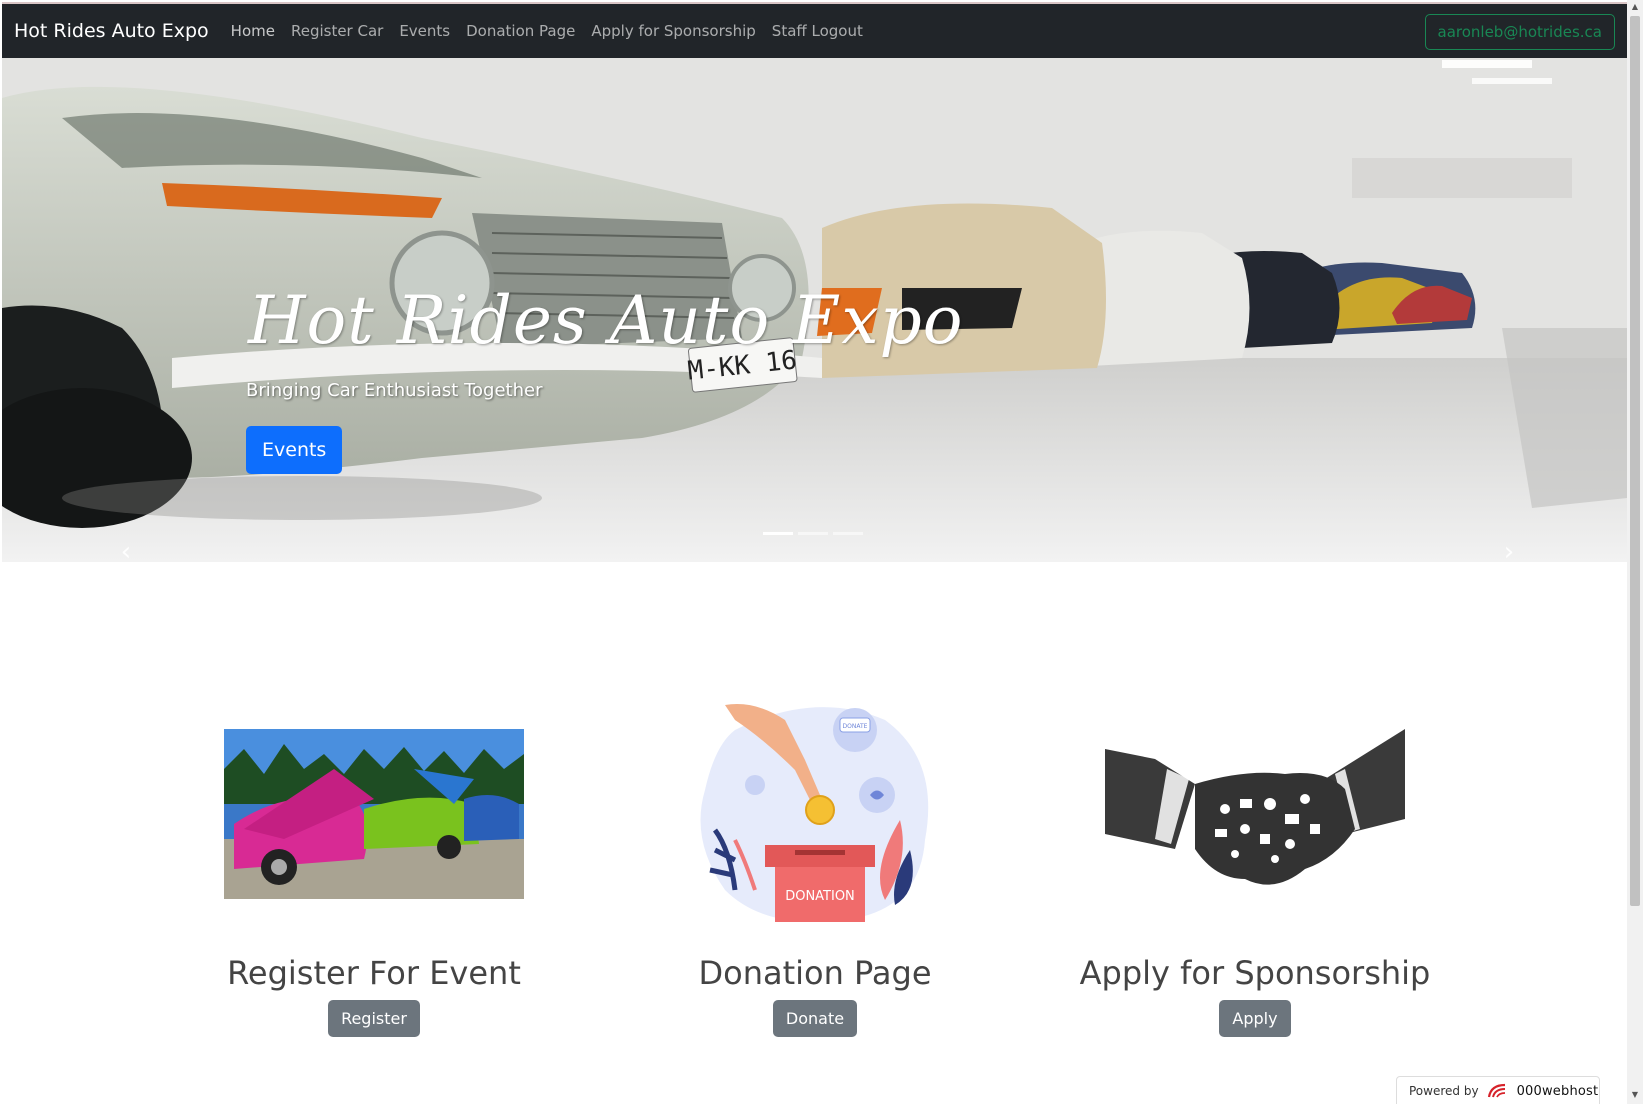  I want to click on donation-heading: Donation Page, so click(815, 973).